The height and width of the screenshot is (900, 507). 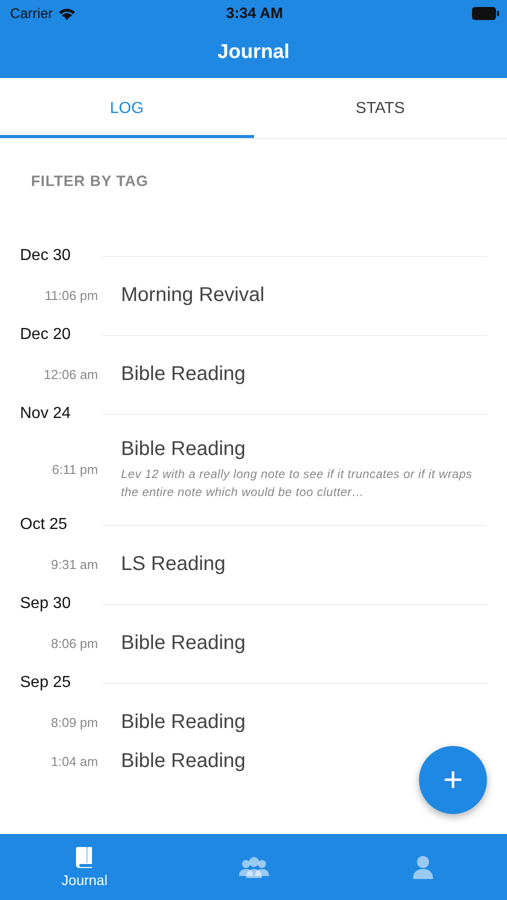 I want to click on date-heading: Sep 30, so click(x=46, y=604).